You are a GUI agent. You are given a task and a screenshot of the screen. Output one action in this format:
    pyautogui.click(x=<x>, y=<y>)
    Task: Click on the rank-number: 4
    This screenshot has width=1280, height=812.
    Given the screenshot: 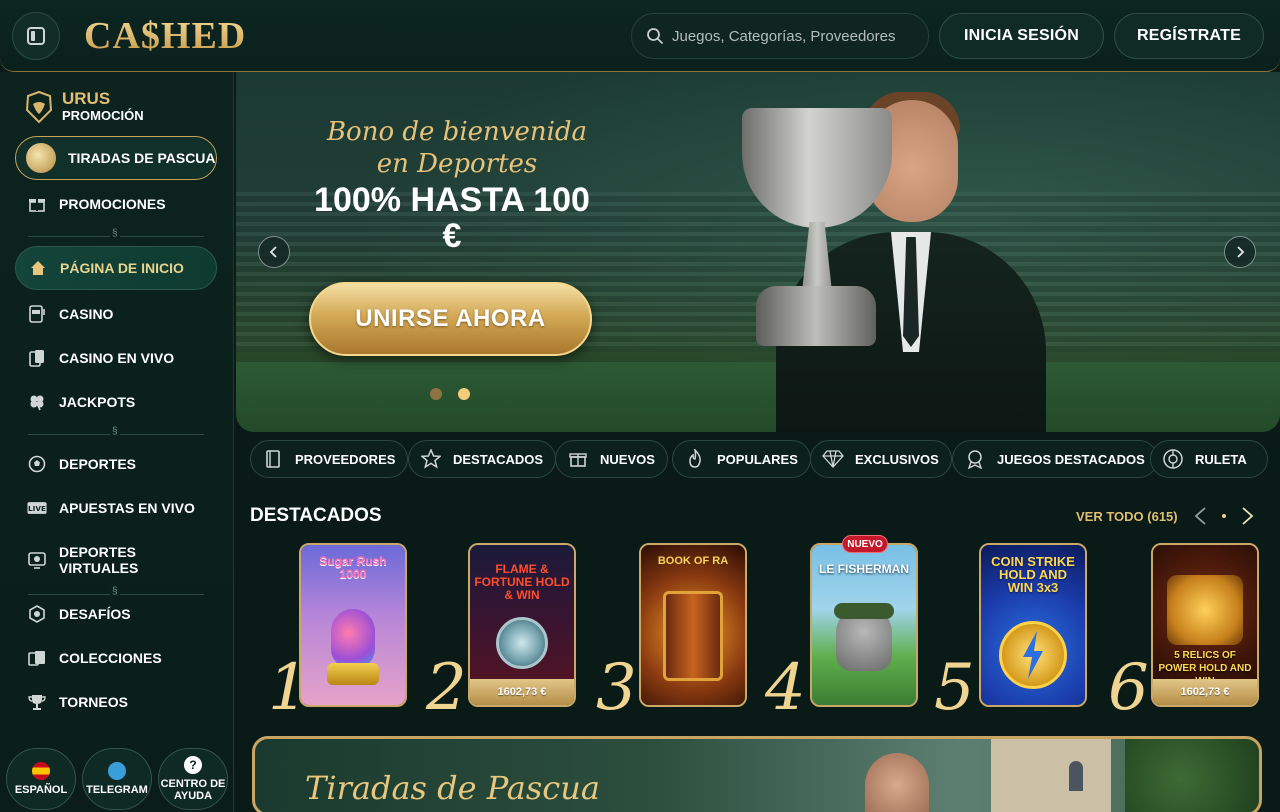 What is the action you would take?
    pyautogui.click(x=785, y=688)
    